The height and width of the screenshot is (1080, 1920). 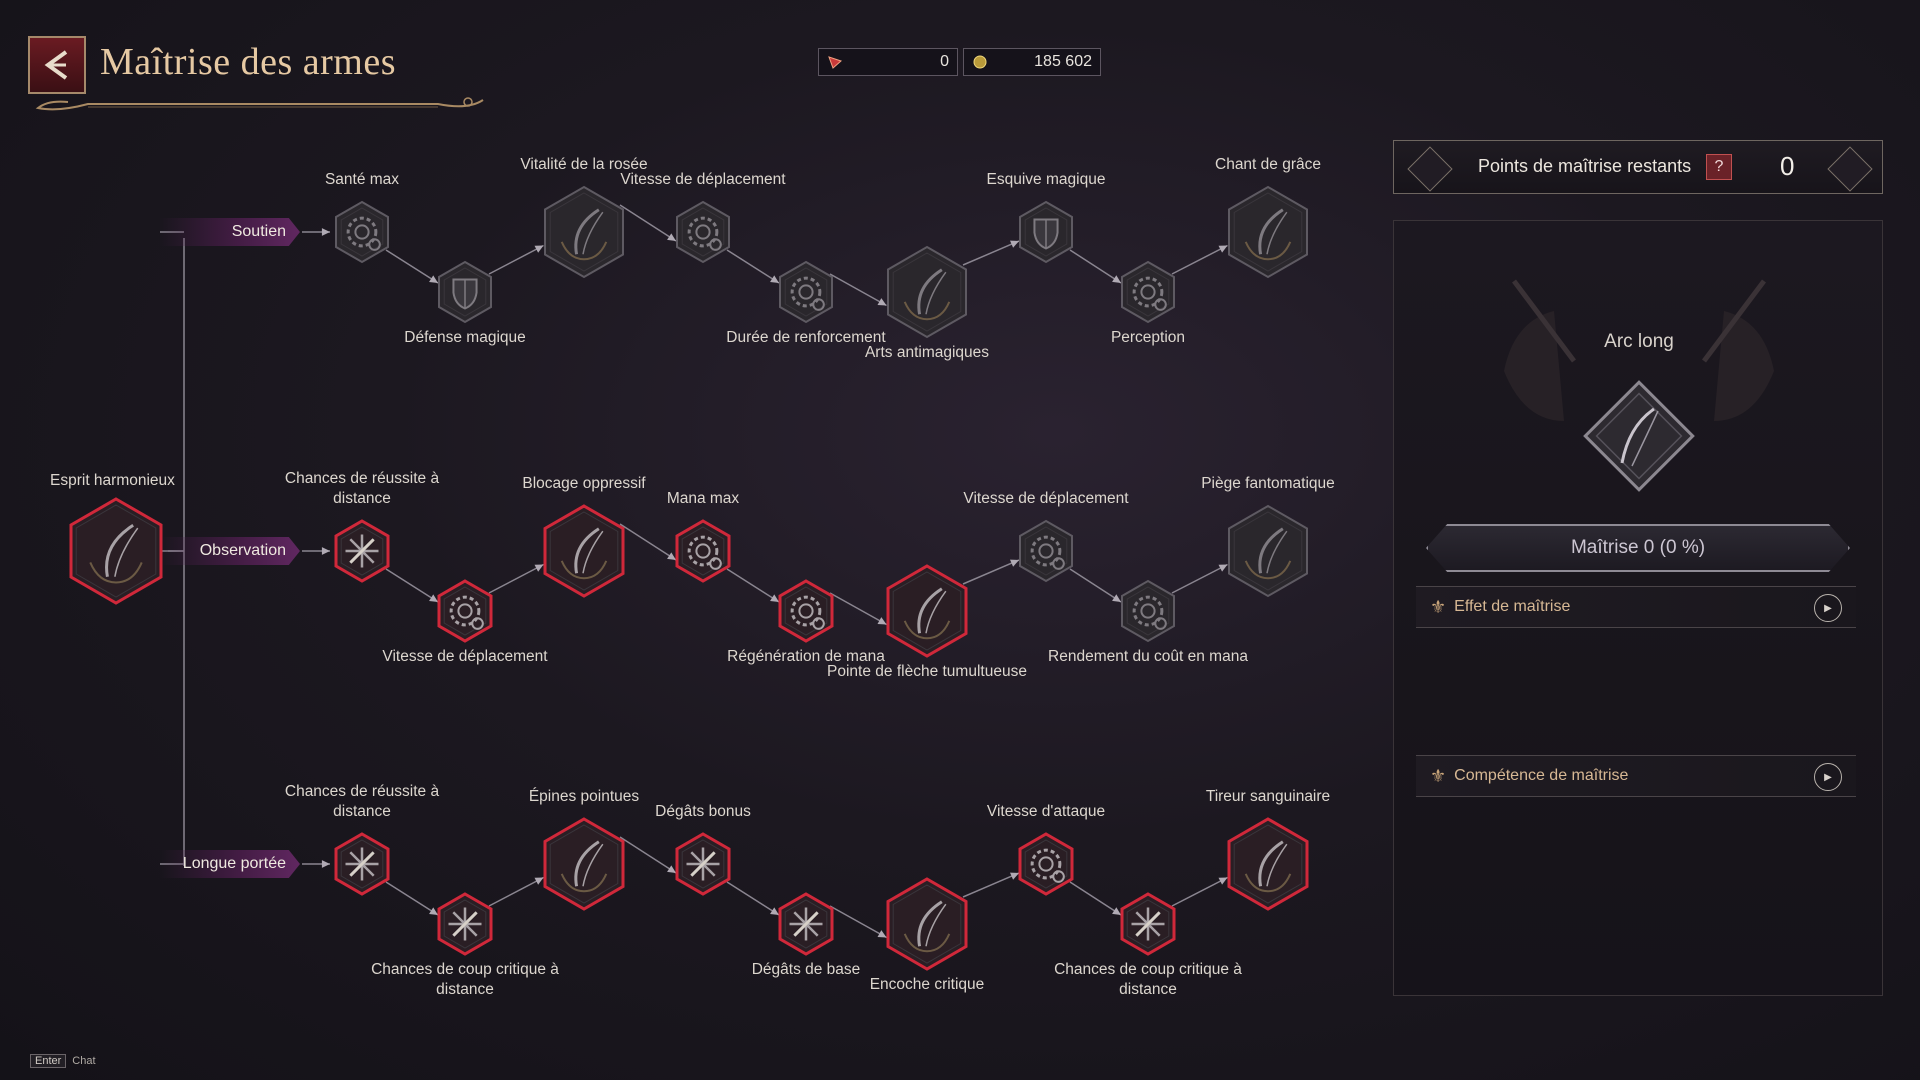 What do you see at coordinates (1512, 606) in the screenshot?
I see `section-label: Effet de maîtrise` at bounding box center [1512, 606].